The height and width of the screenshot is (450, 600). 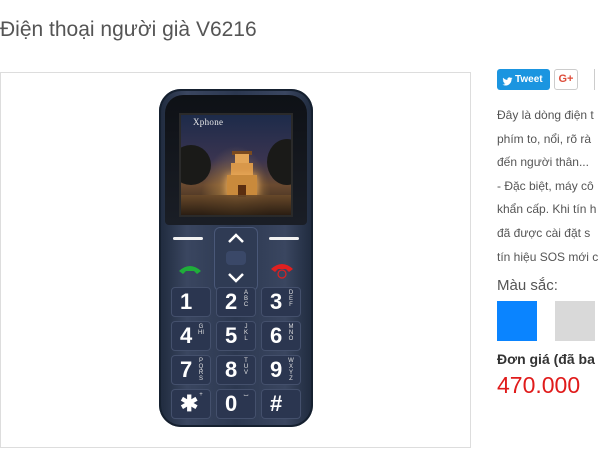 I want to click on twitter-bird-icon, so click(x=507, y=80).